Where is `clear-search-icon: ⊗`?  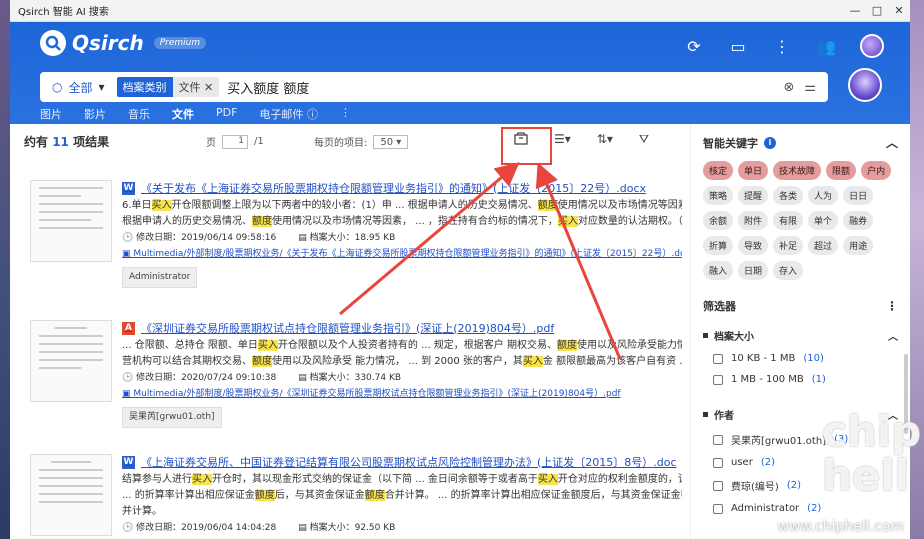 clear-search-icon: ⊗ is located at coordinates (788, 87).